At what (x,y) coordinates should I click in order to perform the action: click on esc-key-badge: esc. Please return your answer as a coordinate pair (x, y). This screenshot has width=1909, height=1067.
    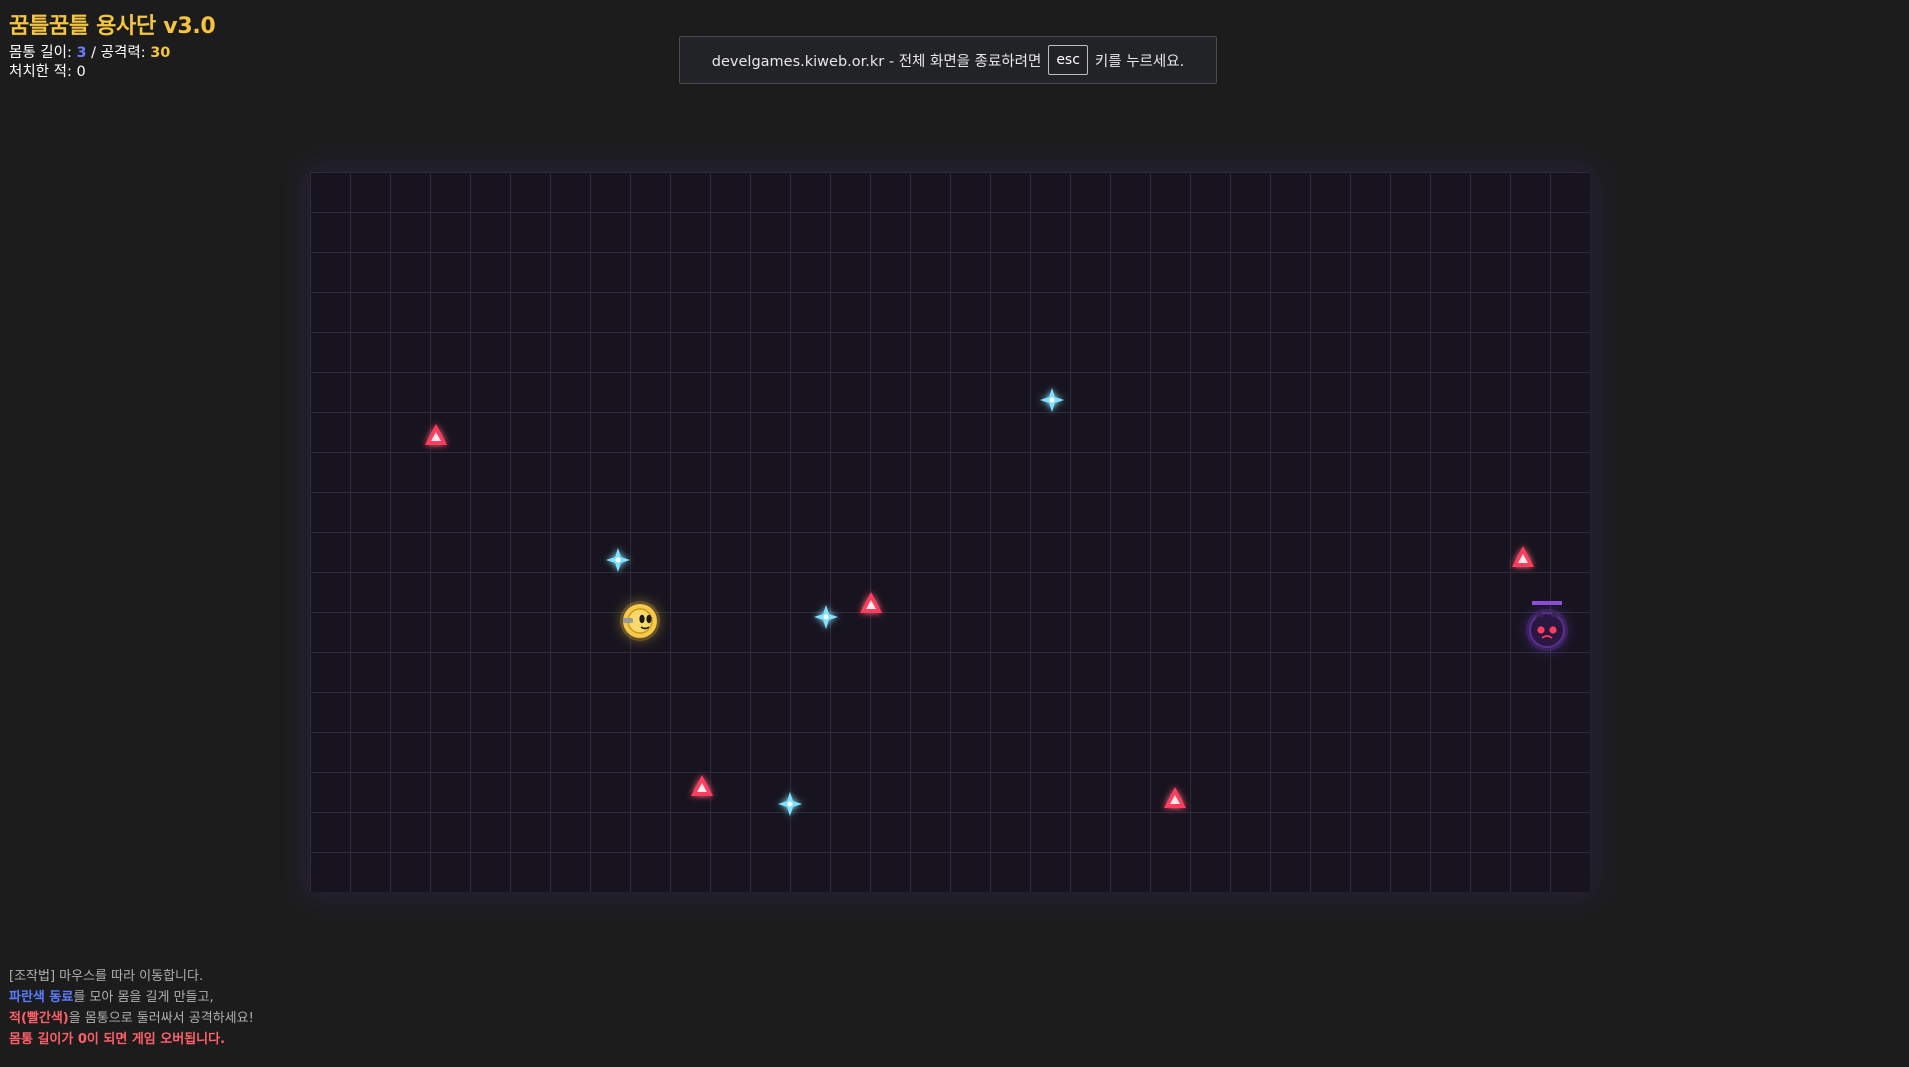
    Looking at the image, I should click on (1068, 60).